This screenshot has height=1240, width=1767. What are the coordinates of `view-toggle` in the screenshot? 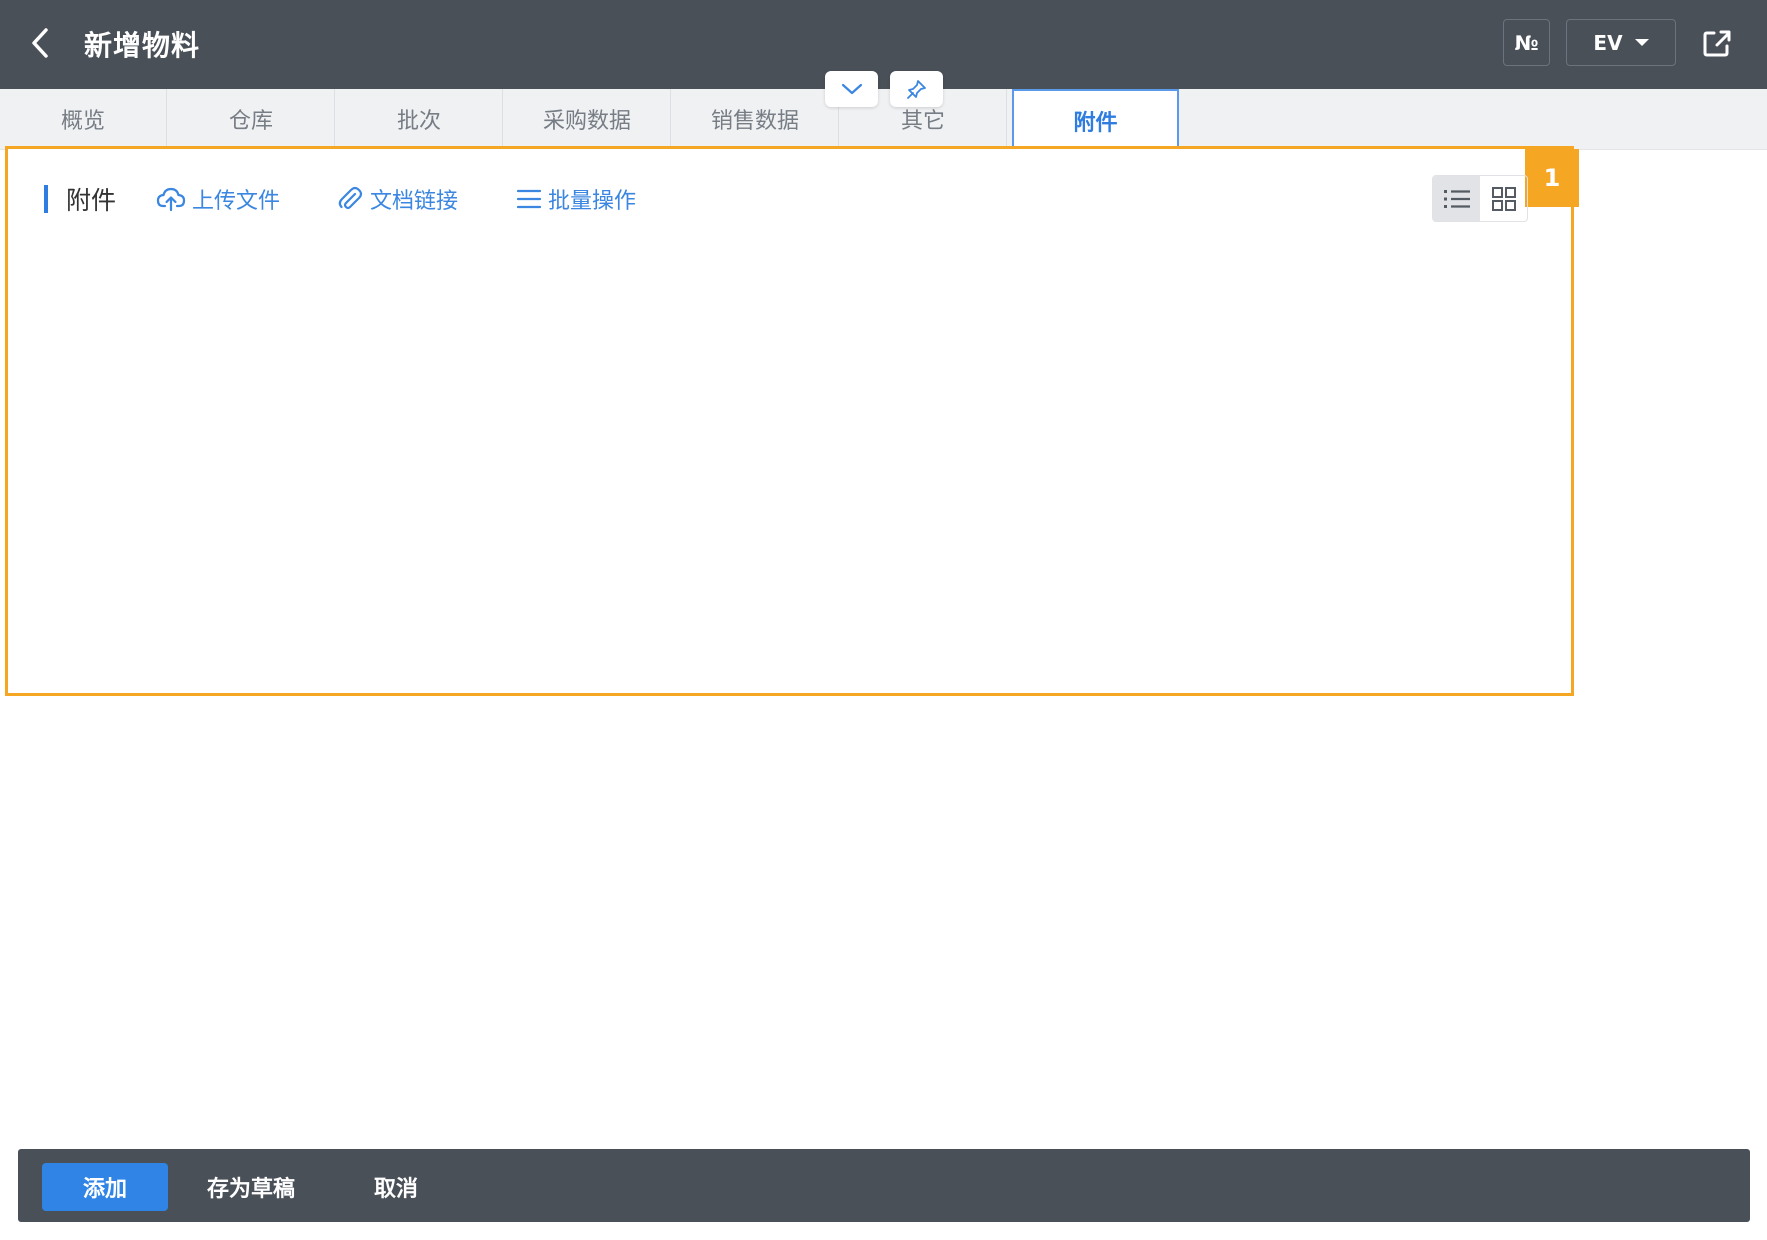 It's located at (1480, 198).